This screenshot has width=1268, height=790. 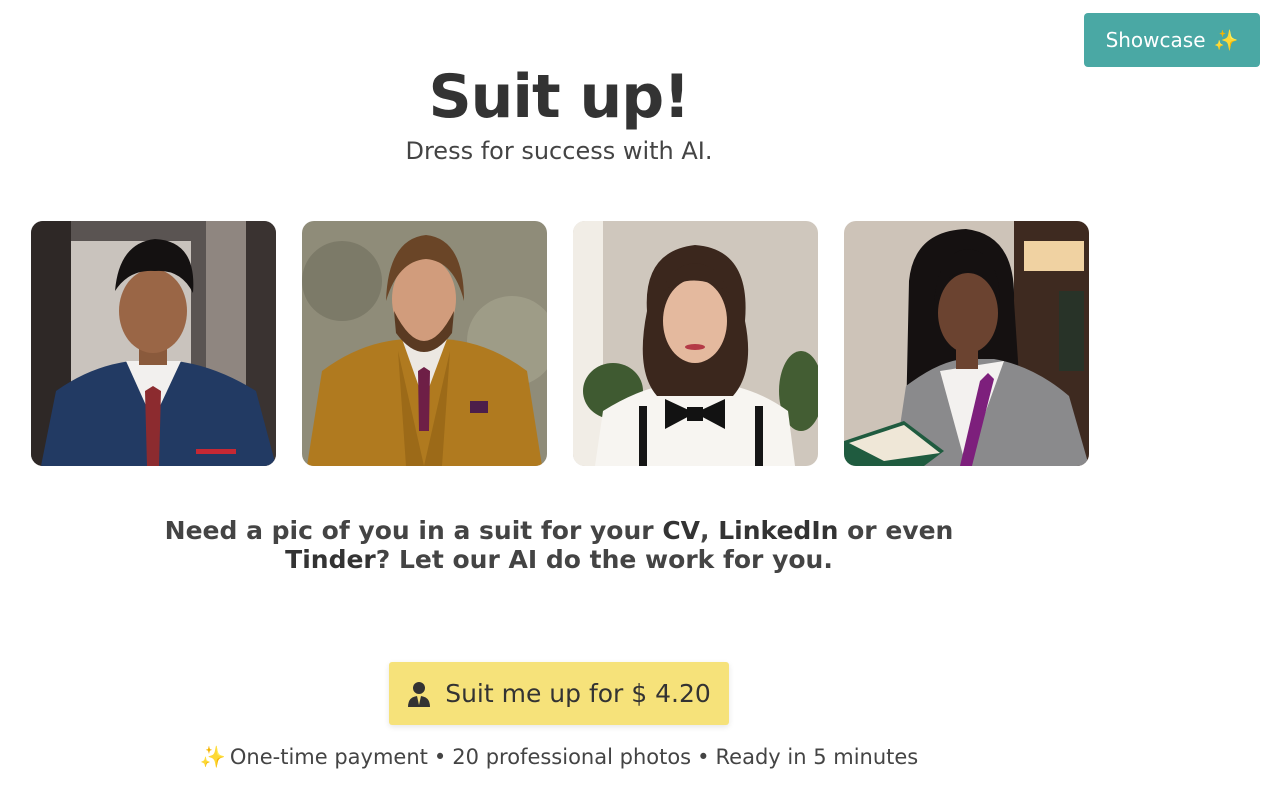 I want to click on suit-me-up-button: Suit me up for $ 4.20, so click(x=559, y=693).